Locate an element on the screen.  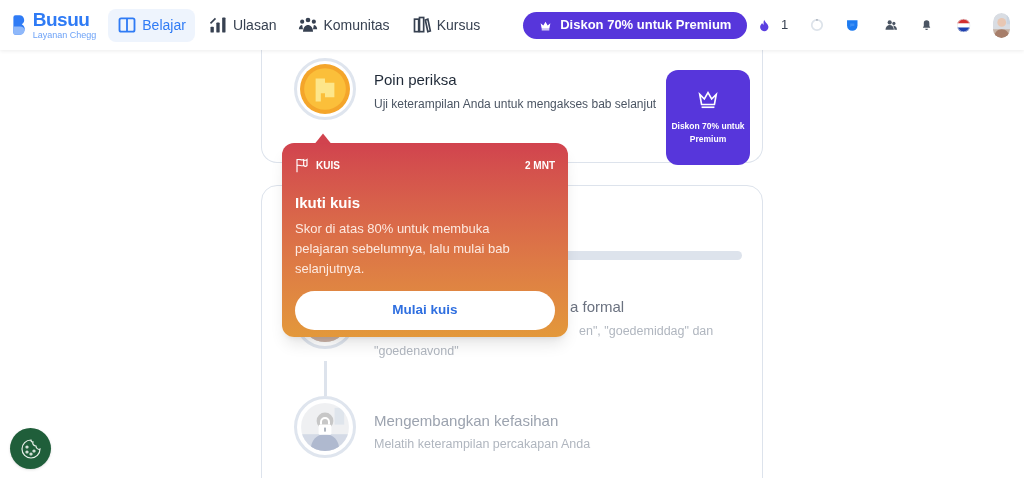
nav-tab: Kursus is located at coordinates (446, 25).